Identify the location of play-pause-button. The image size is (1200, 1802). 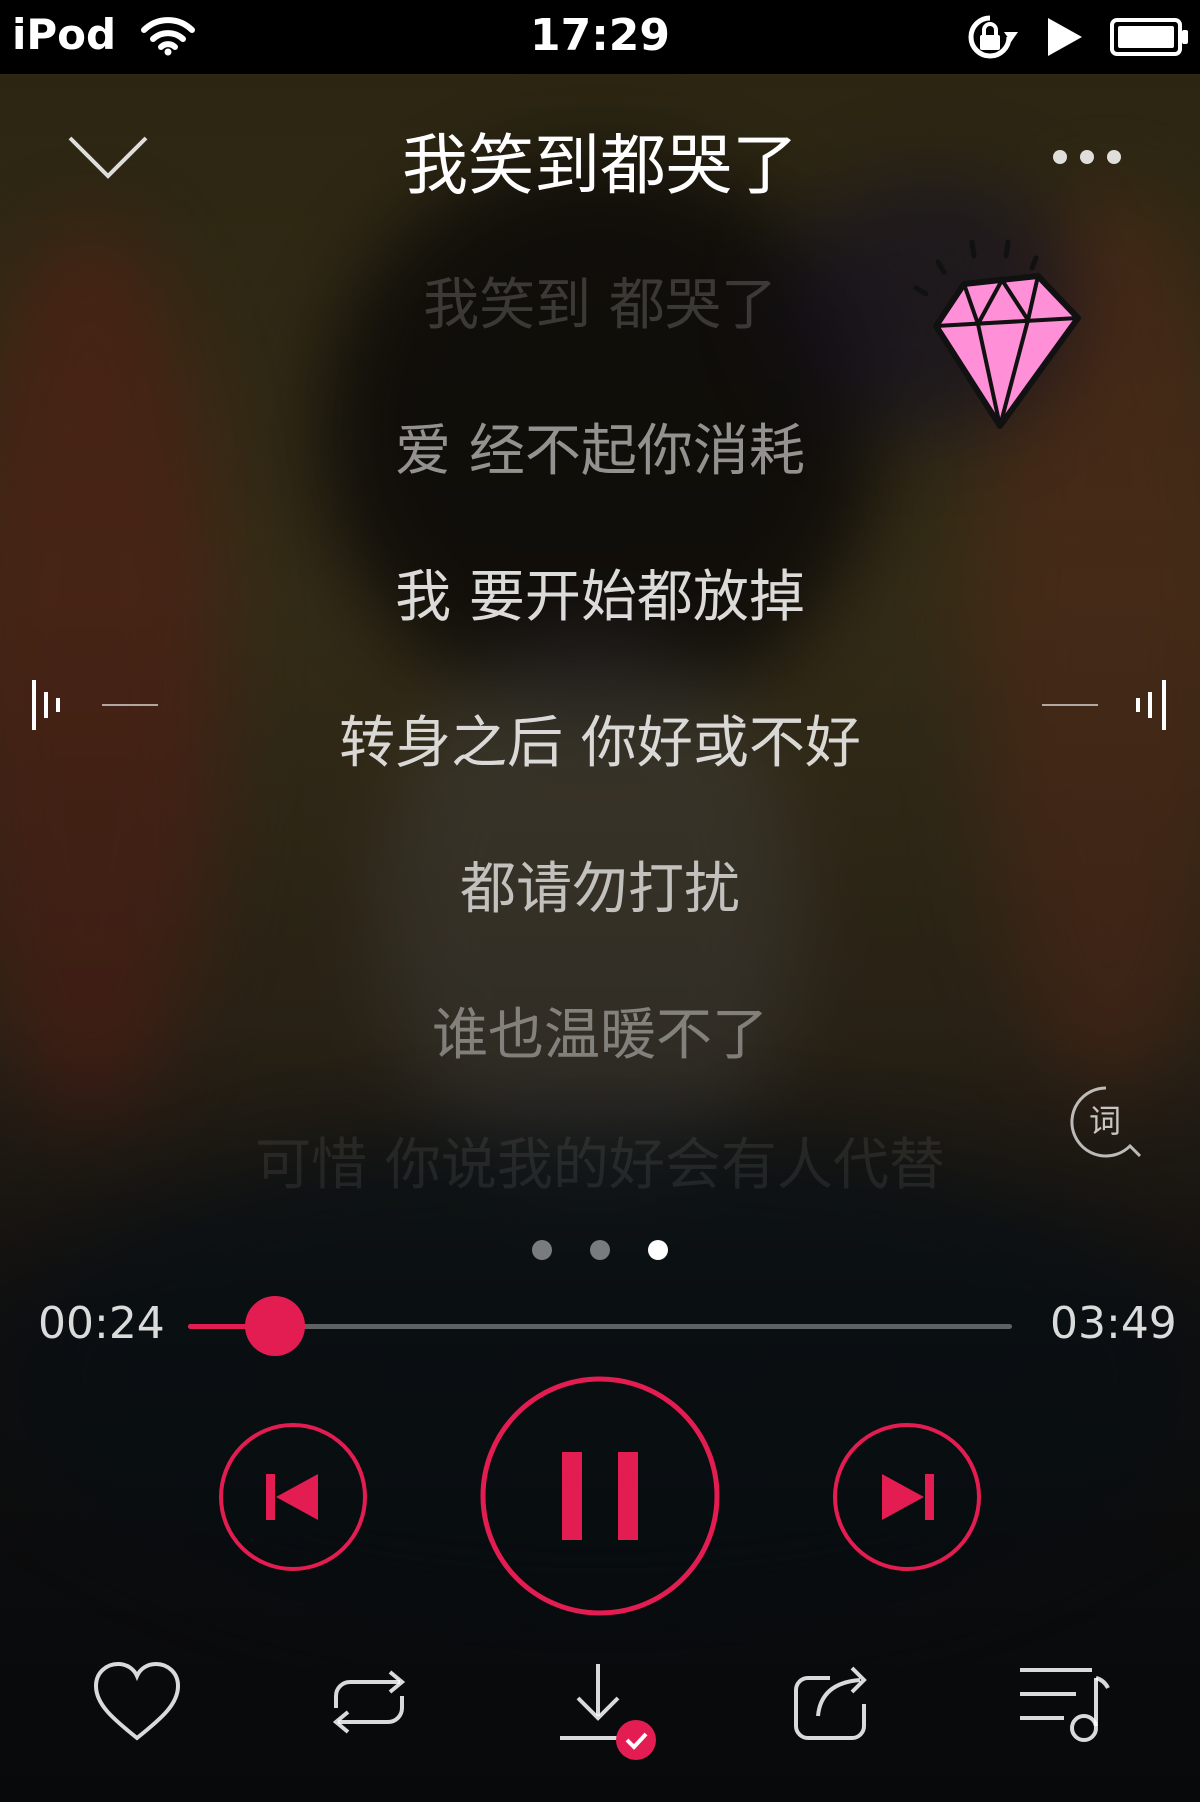
(600, 1498).